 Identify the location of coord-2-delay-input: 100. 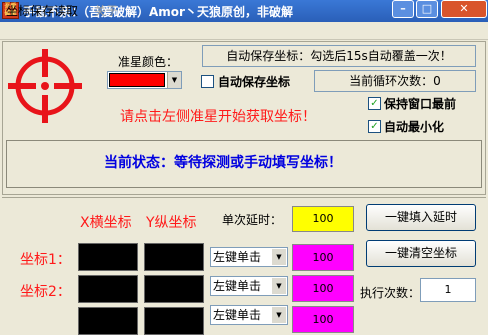
(323, 288).